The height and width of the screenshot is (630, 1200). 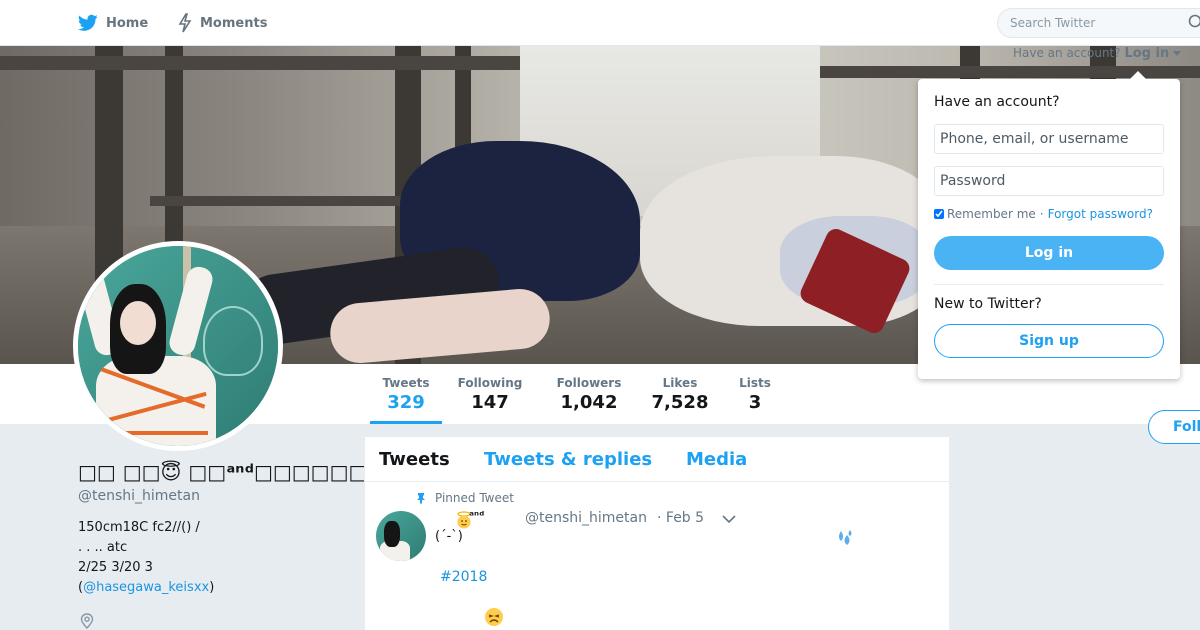 What do you see at coordinates (755, 402) in the screenshot?
I see `stat-value: 3` at bounding box center [755, 402].